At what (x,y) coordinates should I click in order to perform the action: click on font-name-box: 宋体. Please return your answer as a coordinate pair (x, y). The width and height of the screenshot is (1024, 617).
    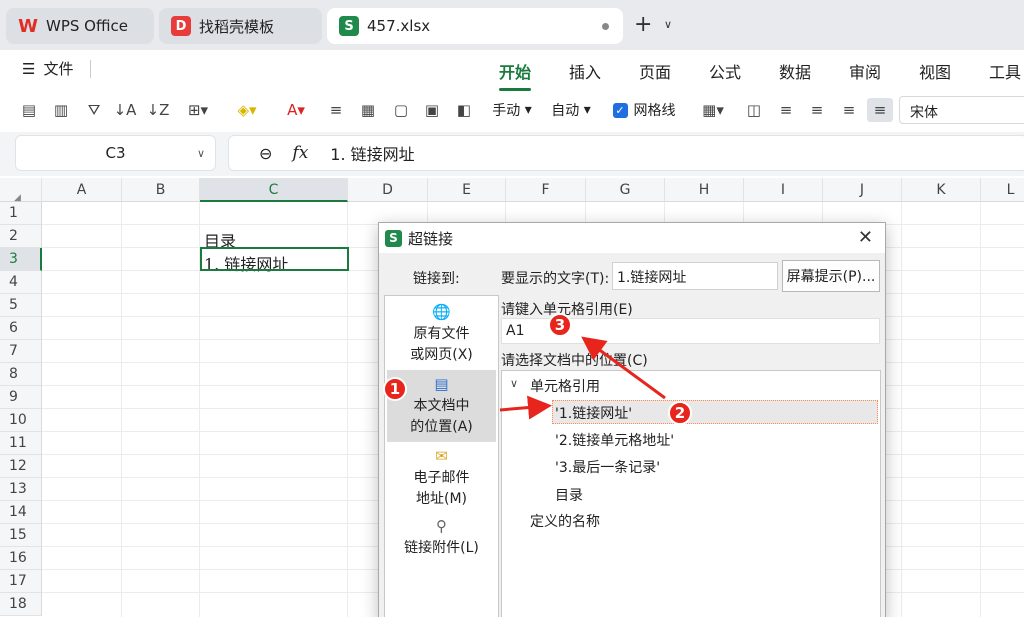
    Looking at the image, I should click on (961, 110).